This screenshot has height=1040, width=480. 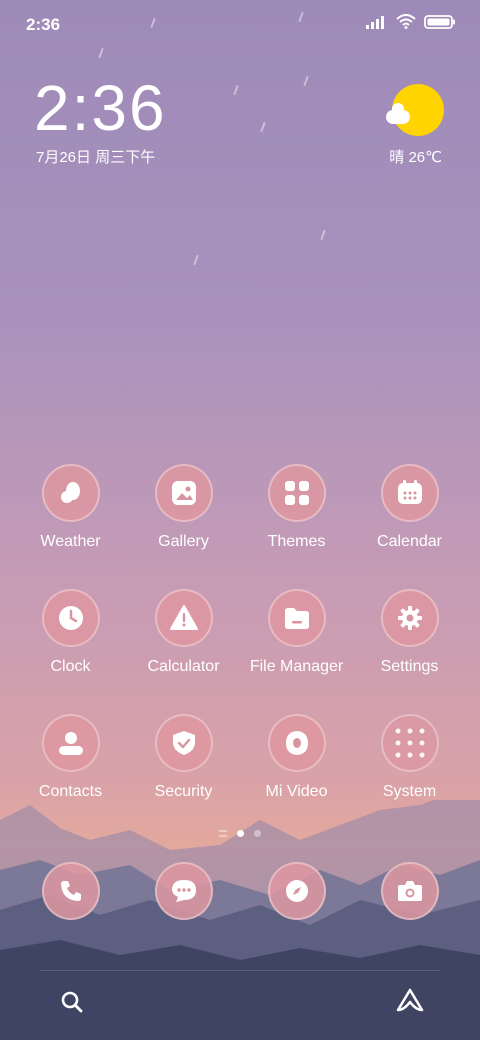 I want to click on app-mi-video: Mi Video, so click(x=296, y=757).